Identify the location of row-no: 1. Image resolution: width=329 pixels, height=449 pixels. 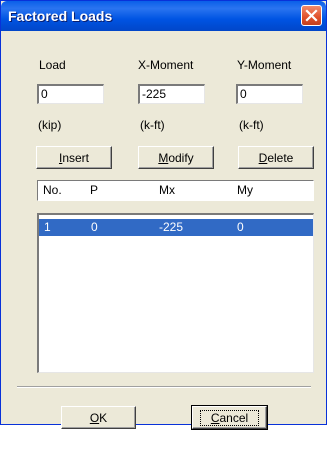
(47, 227).